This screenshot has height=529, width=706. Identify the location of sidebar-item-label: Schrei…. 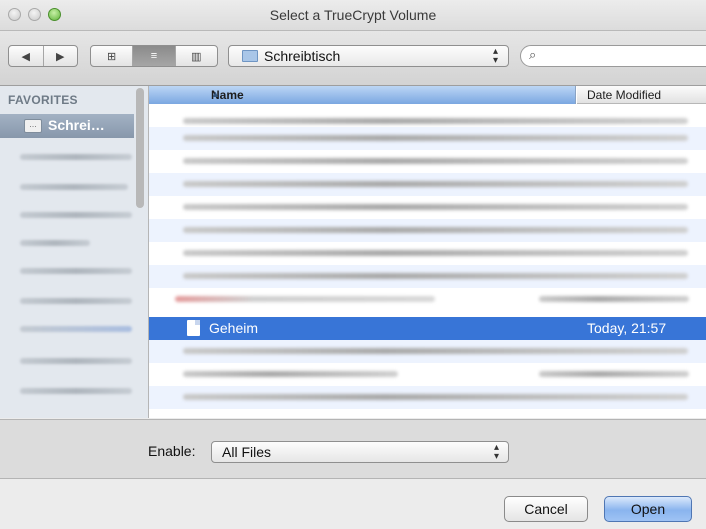
(76, 125).